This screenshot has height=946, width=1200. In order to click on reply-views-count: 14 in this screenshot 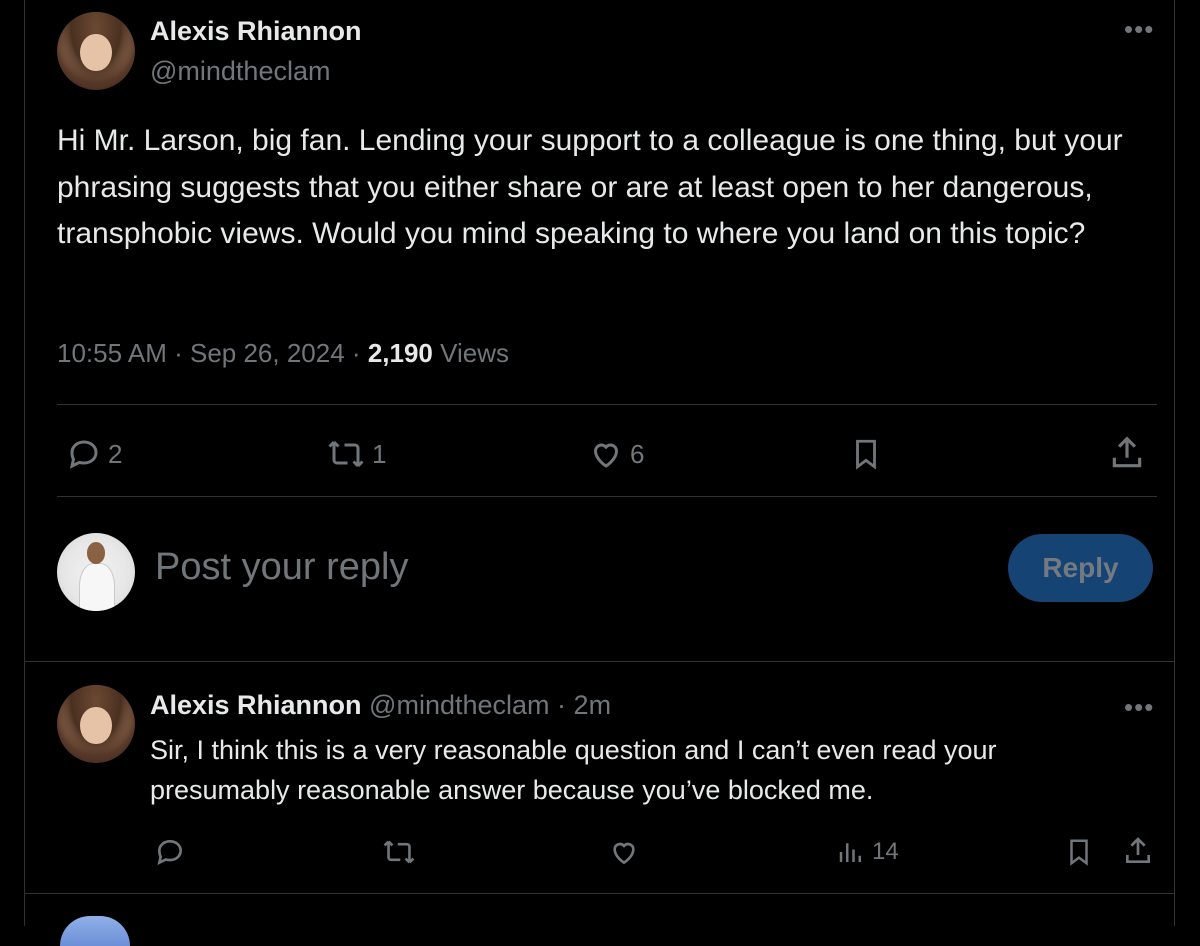, I will do `click(885, 851)`.